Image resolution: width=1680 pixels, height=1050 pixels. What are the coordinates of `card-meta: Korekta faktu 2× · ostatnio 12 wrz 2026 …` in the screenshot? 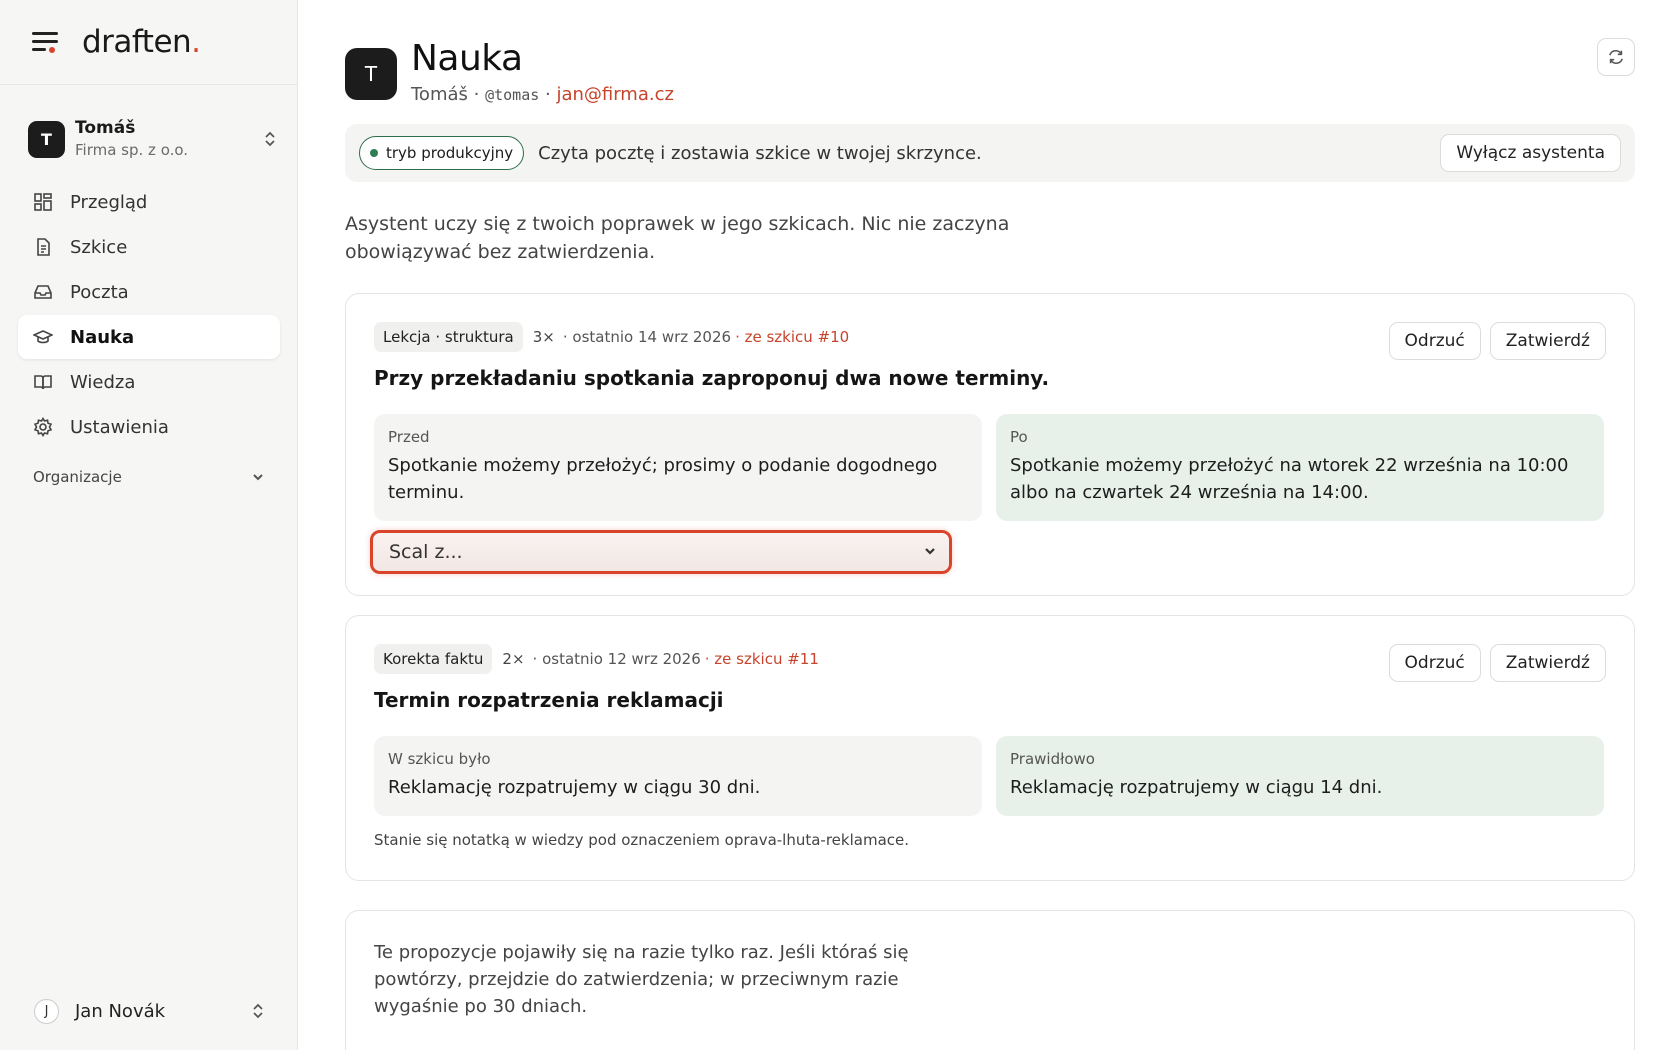 It's located at (596, 659).